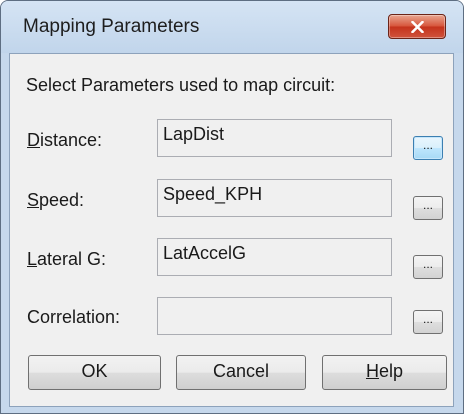 Image resolution: width=464 pixels, height=414 pixels. What do you see at coordinates (94, 372) in the screenshot?
I see `ok-button: OK` at bounding box center [94, 372].